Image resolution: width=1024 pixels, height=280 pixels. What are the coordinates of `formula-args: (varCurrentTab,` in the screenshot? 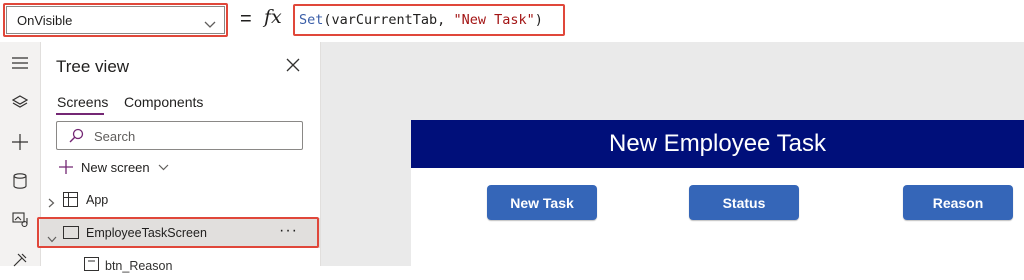 It's located at (388, 20).